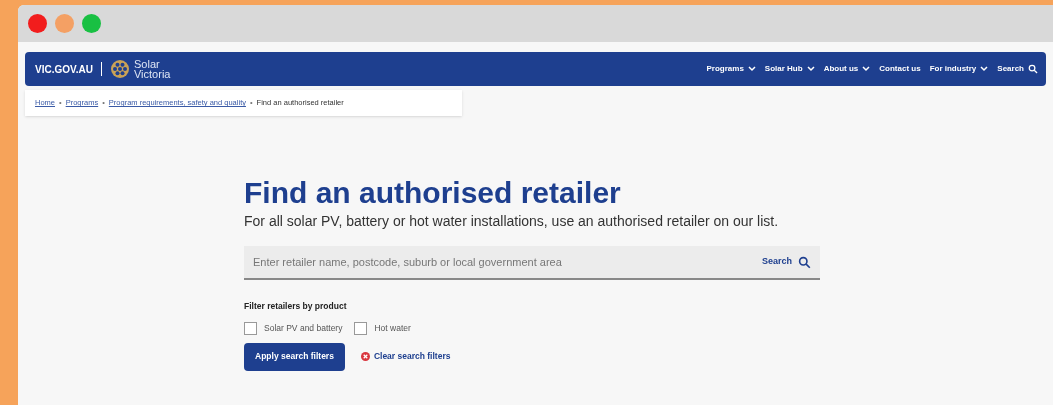  Describe the element at coordinates (1017, 69) in the screenshot. I see `nav-search-button: Search` at that location.